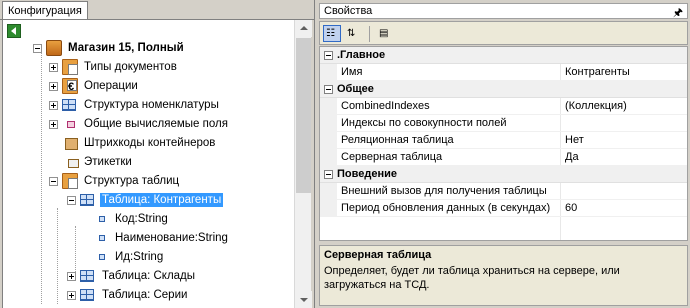 This screenshot has width=690, height=308. I want to click on property-row-refresh-period: Период обновления данных (в секундах) 60, so click(503, 208).